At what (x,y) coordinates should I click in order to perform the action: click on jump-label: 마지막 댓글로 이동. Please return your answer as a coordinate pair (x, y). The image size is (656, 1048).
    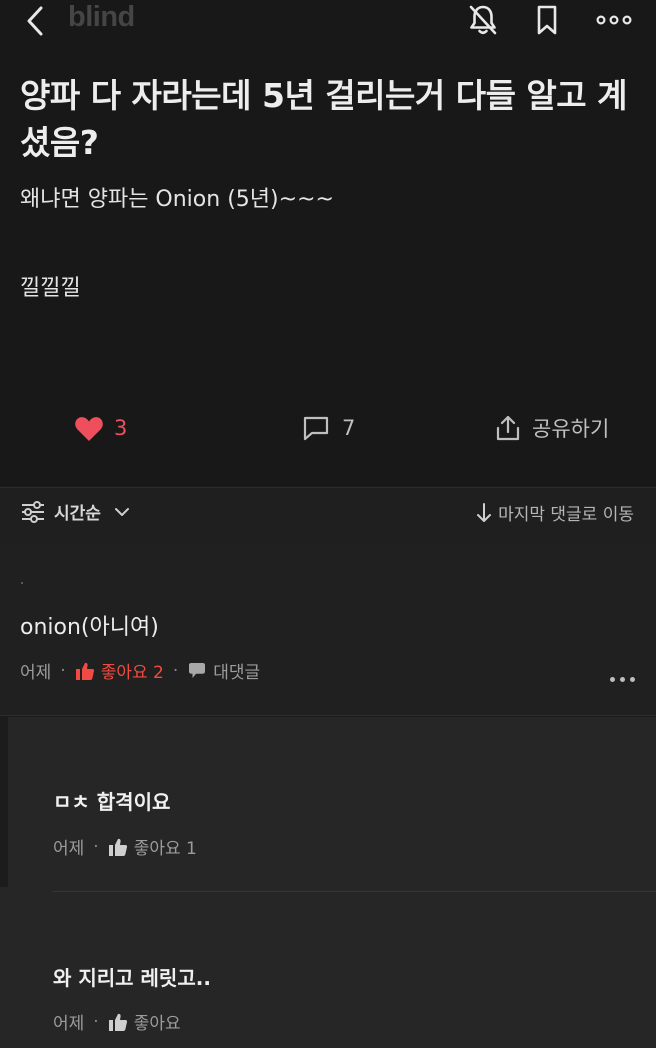
    Looking at the image, I should click on (566, 515).